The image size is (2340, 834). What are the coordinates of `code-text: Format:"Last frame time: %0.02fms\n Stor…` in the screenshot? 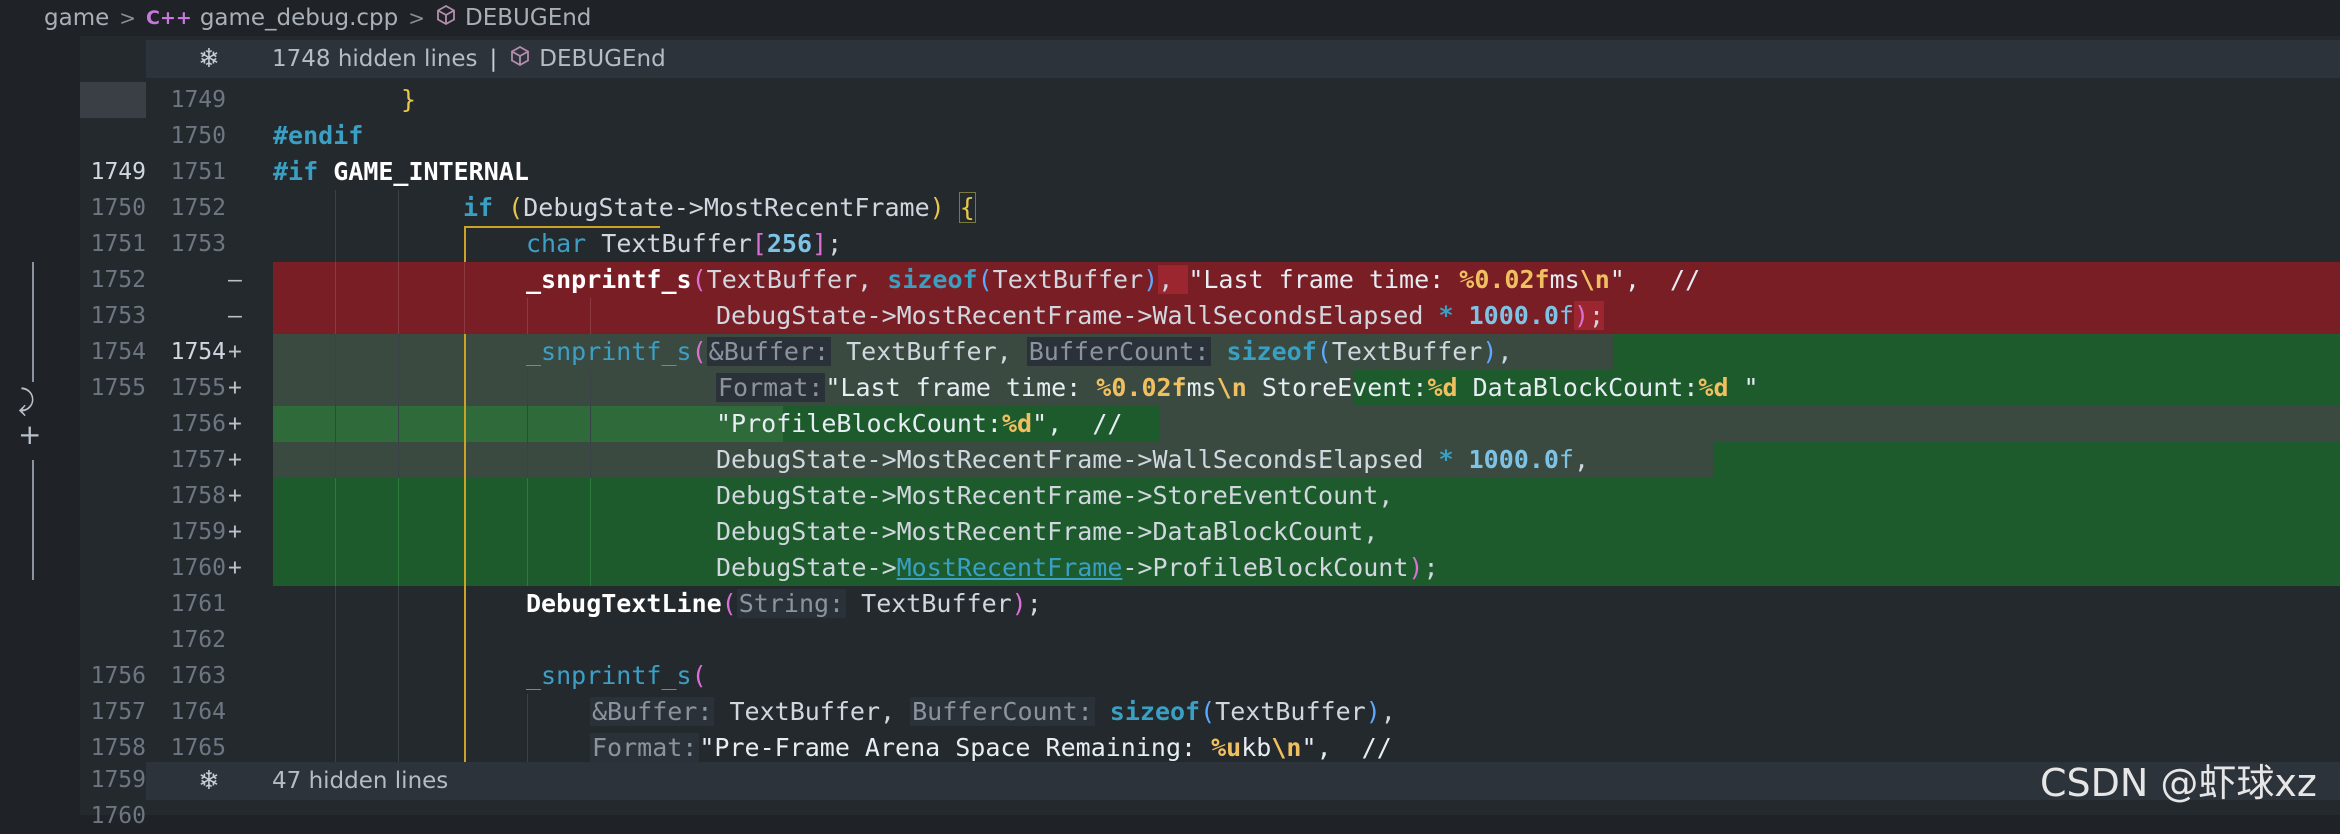 It's located at (1016, 388).